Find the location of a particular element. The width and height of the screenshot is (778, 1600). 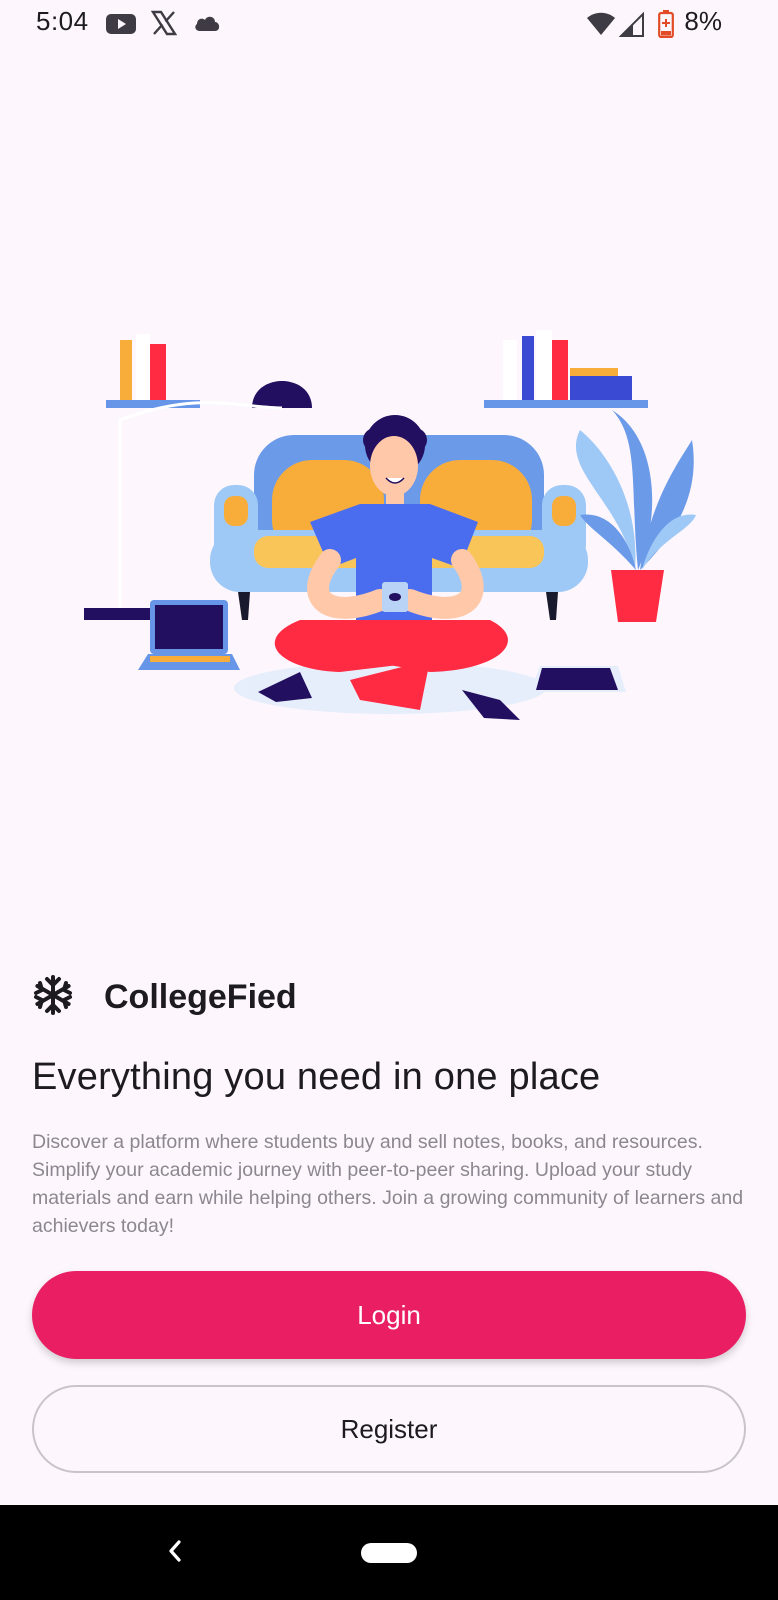

status-bar: 5:04 8% is located at coordinates (389, 24).